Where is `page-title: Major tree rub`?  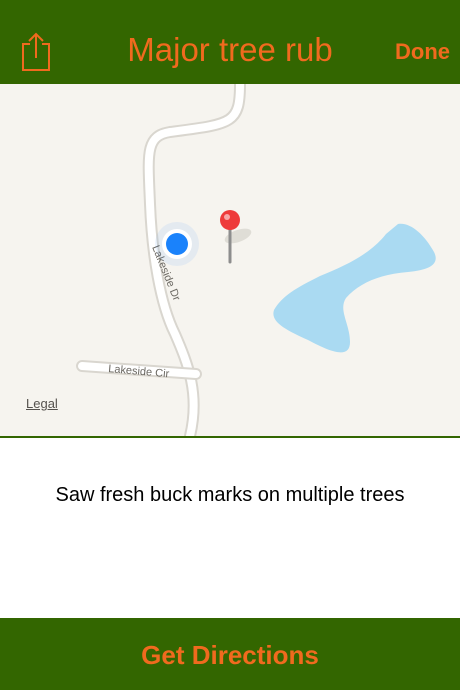
page-title: Major tree rub is located at coordinates (230, 49).